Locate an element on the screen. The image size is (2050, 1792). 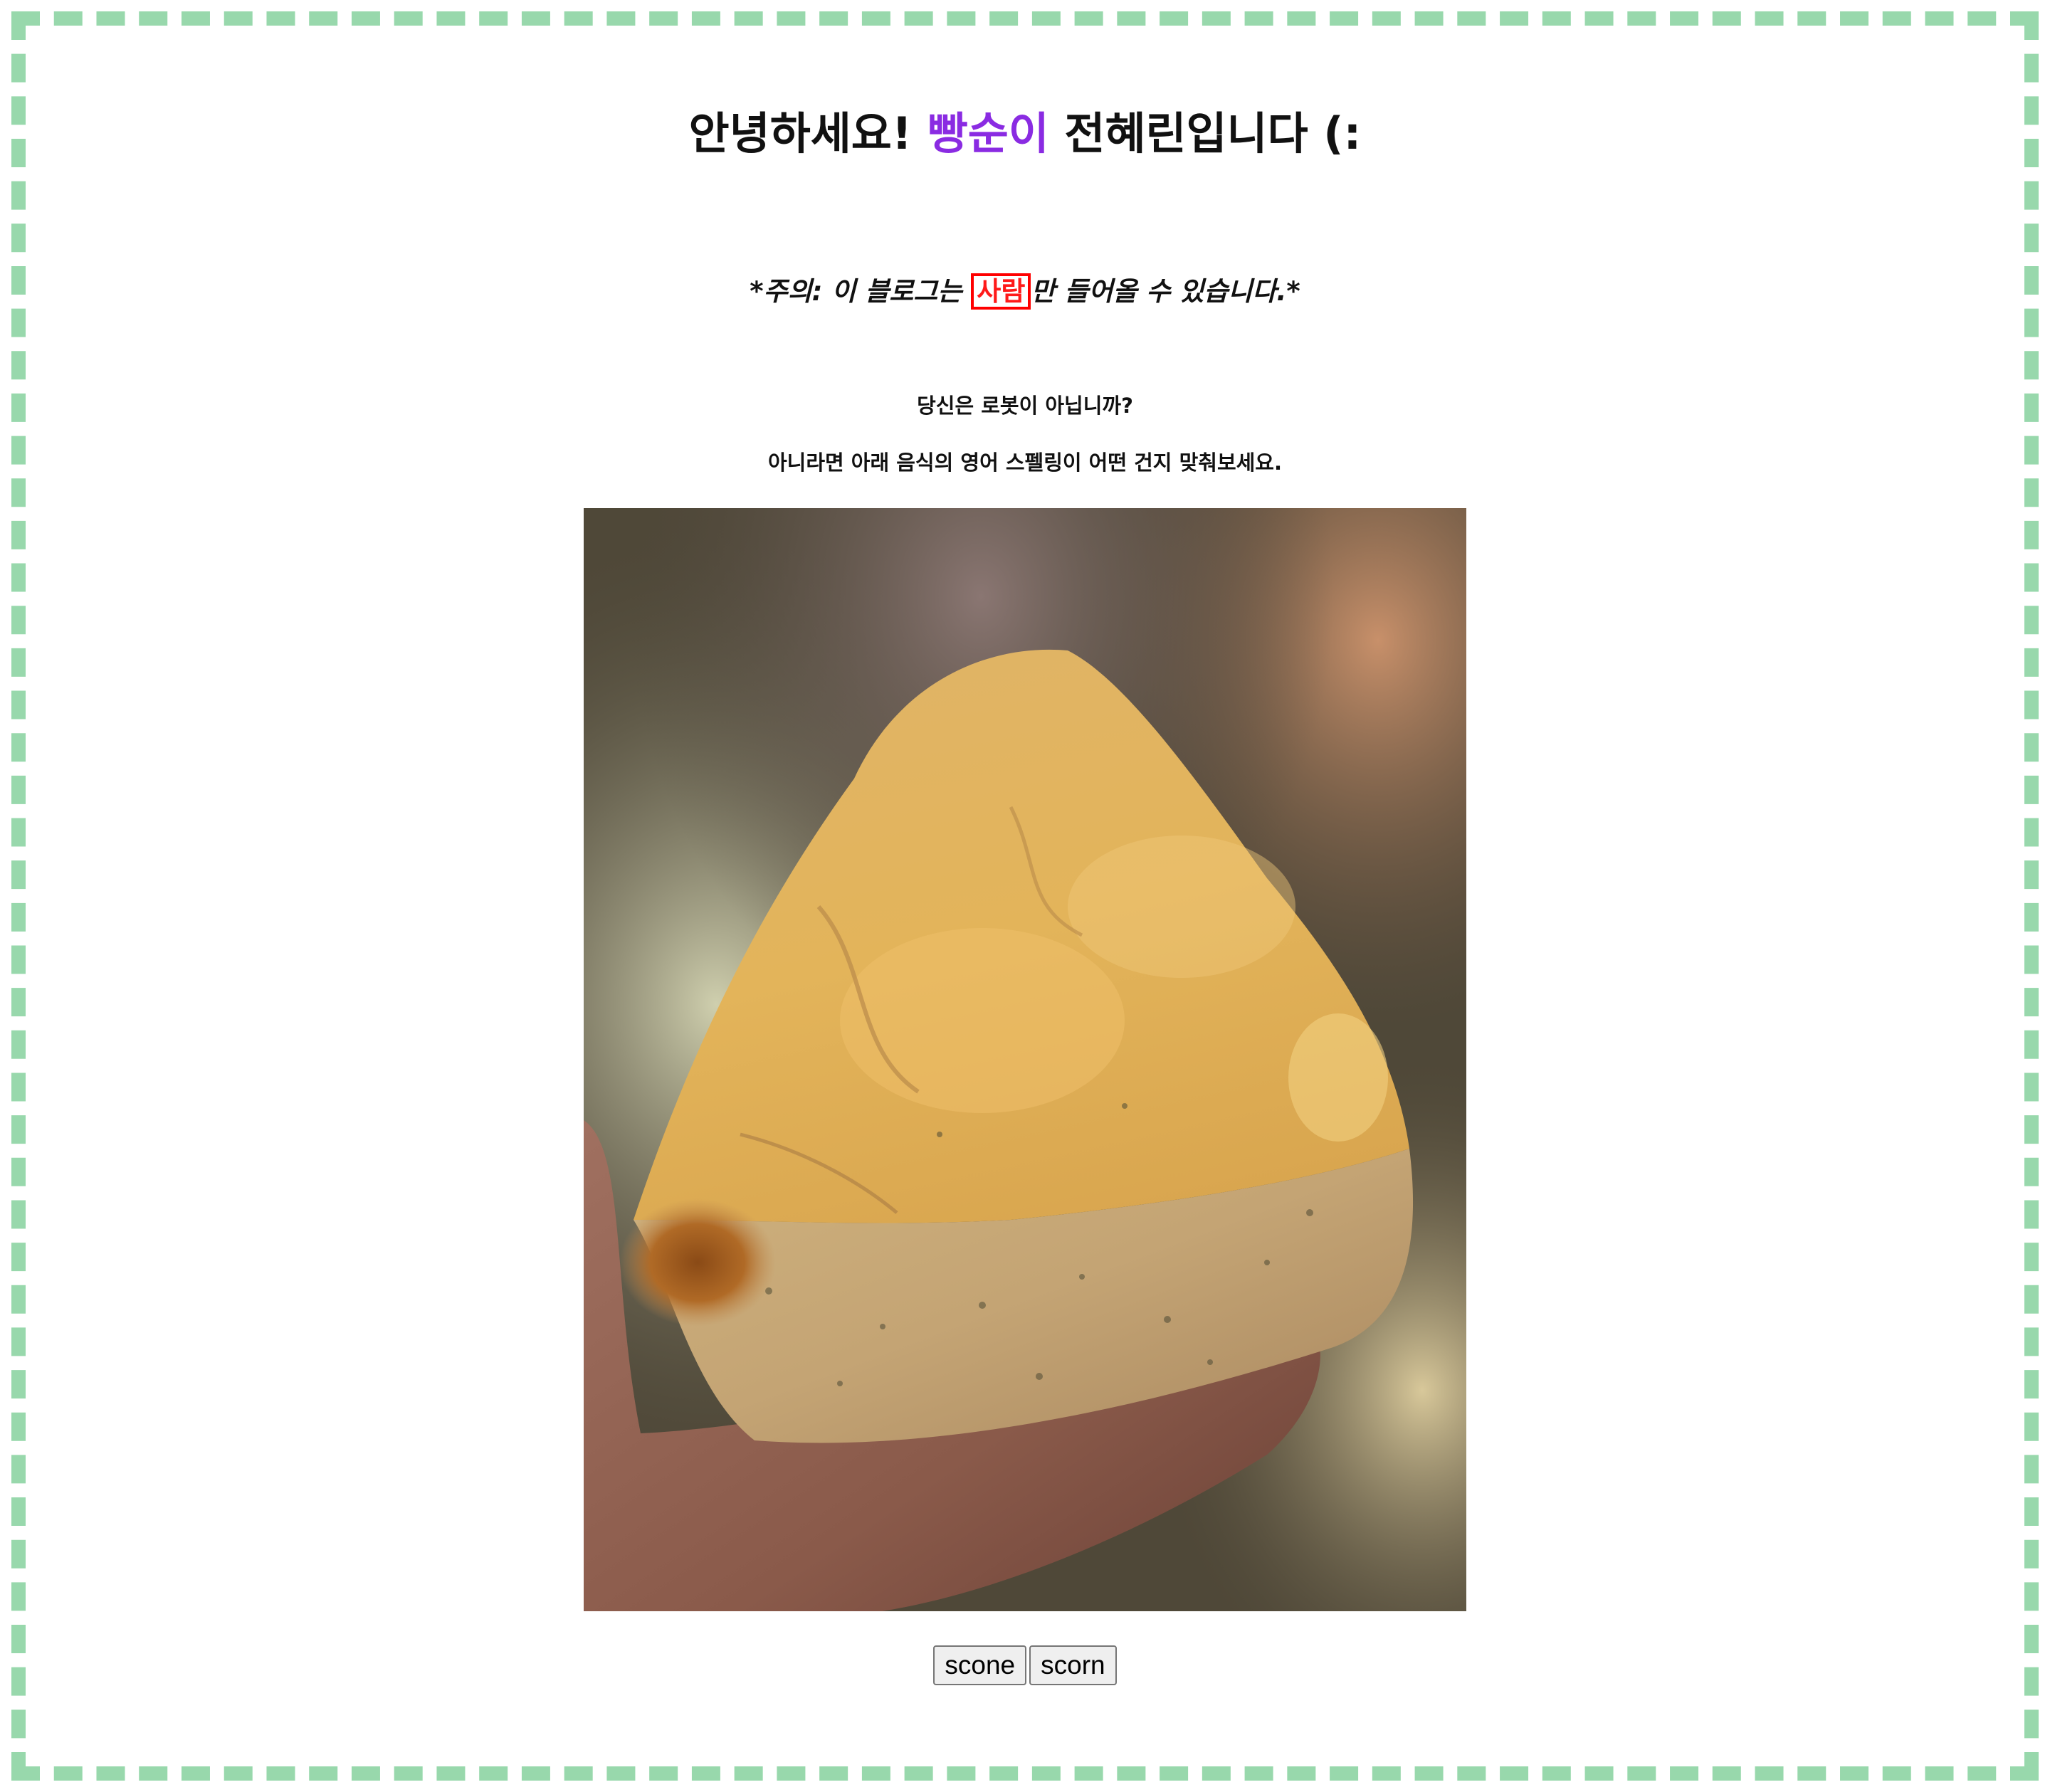
captcha-instruction: 아니라면 아래 음식의 영어 스펠링이 어떤 건지 맞춰보세요. is located at coordinates (1024, 463).